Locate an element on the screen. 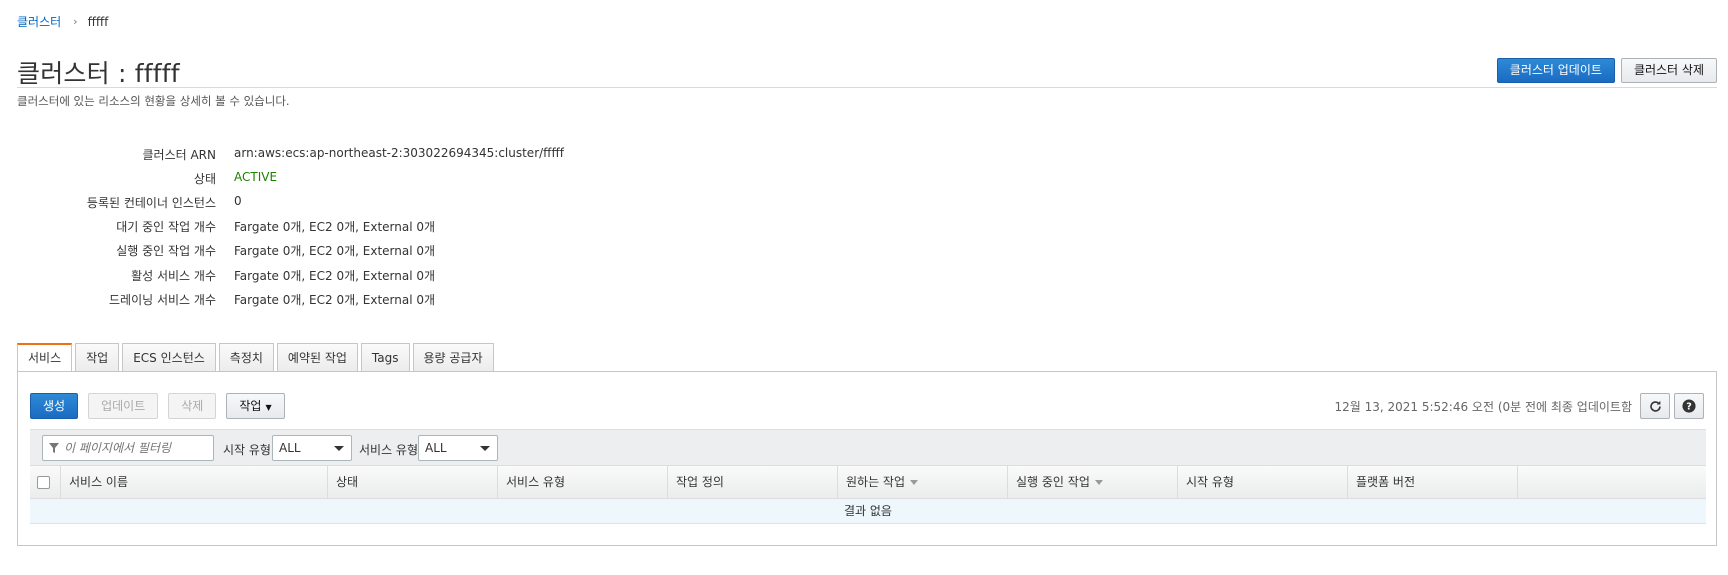 The width and height of the screenshot is (1728, 575). detail-value: 0 is located at coordinates (238, 201).